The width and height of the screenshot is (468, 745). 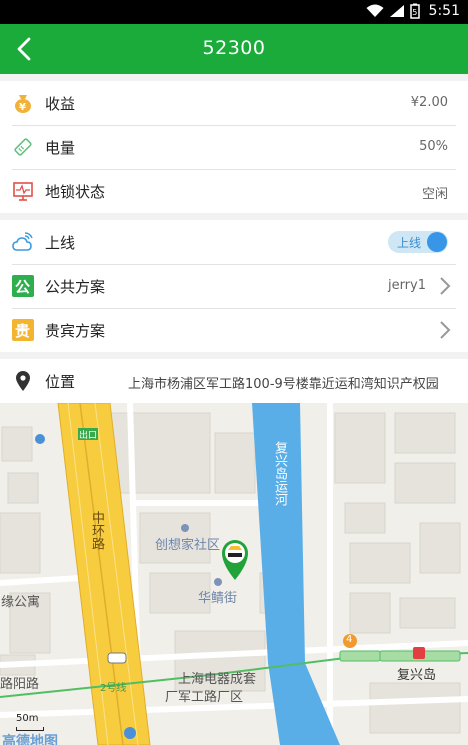 What do you see at coordinates (375, 10) in the screenshot?
I see `wifi-icon` at bounding box center [375, 10].